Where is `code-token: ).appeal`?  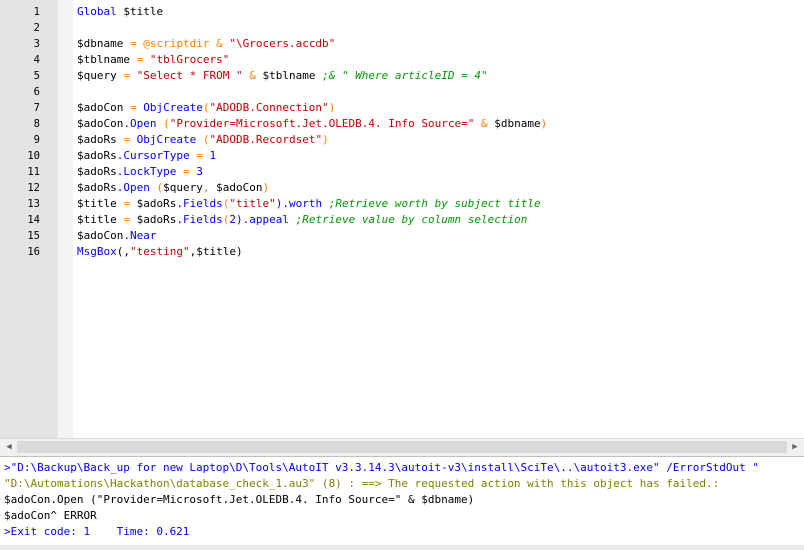 code-token: ).appeal is located at coordinates (262, 219).